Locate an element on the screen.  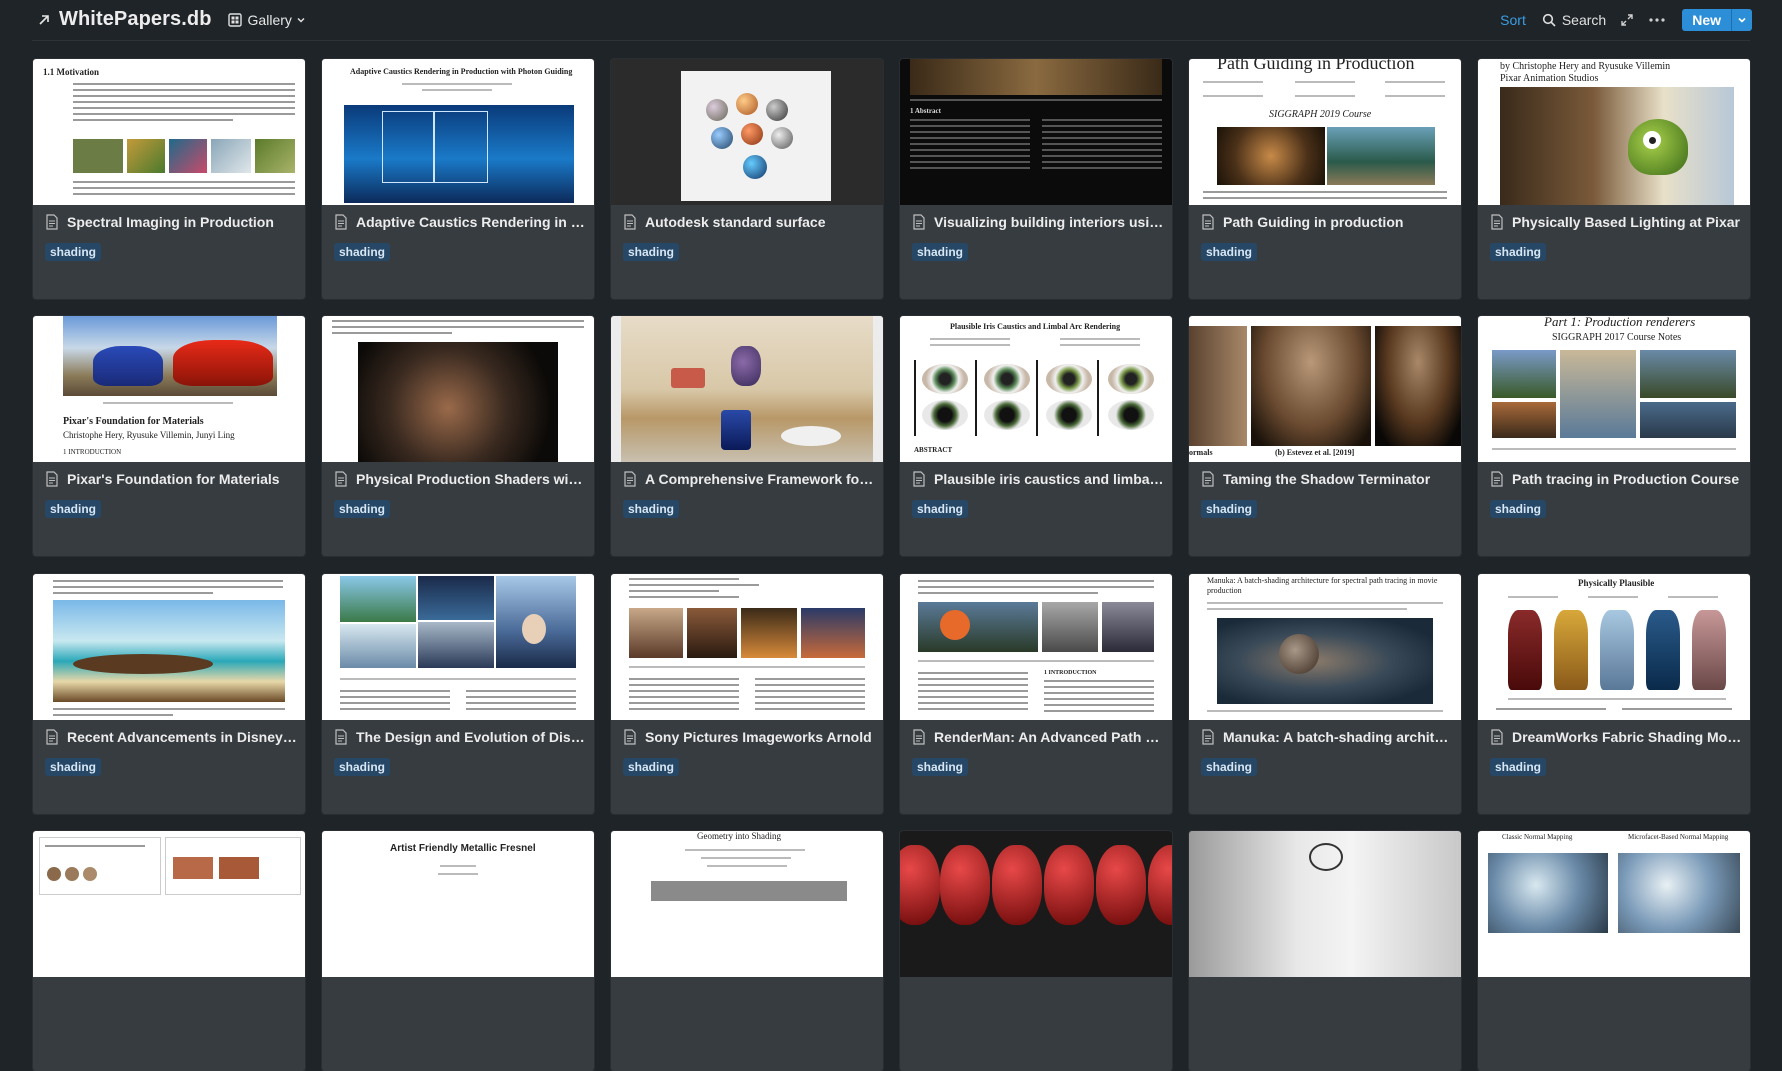
card-thumbnail: ormals (b) Estevez et al. [2019] is located at coordinates (1325, 389).